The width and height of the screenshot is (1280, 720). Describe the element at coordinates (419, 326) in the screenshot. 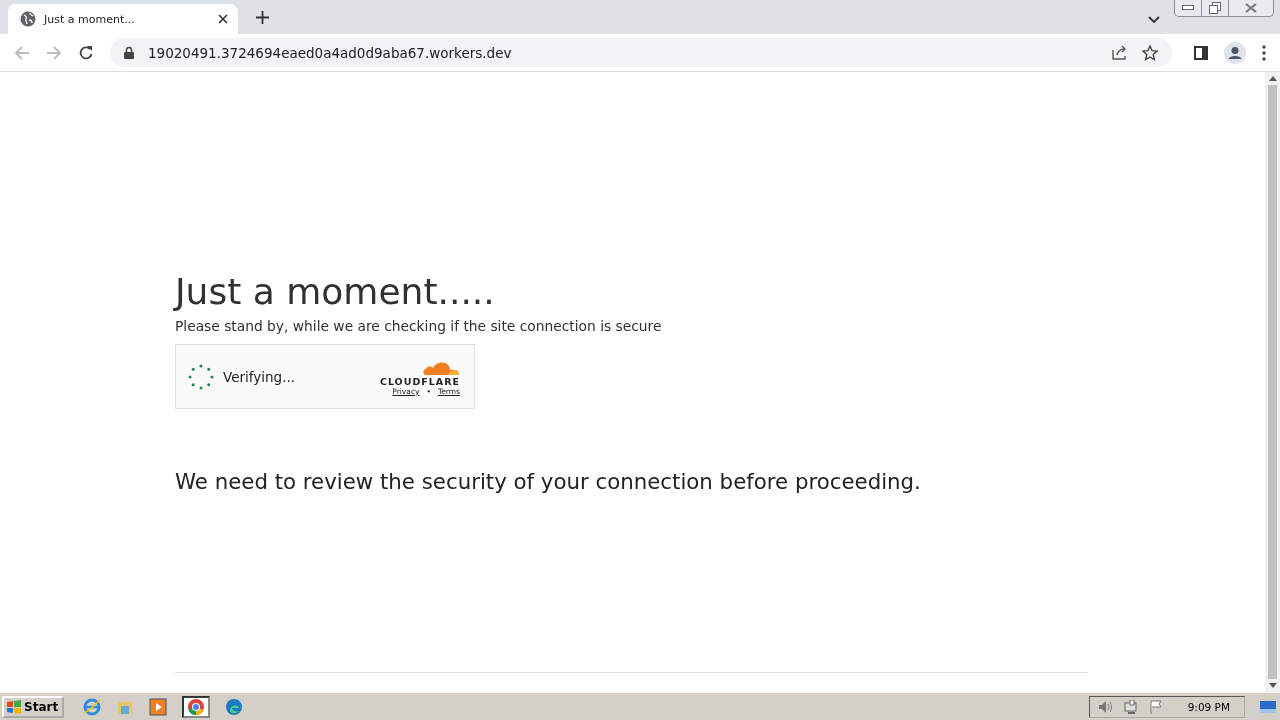

I see `page-subtitle: Please stand by, while we are checking if the site connection is secure` at that location.